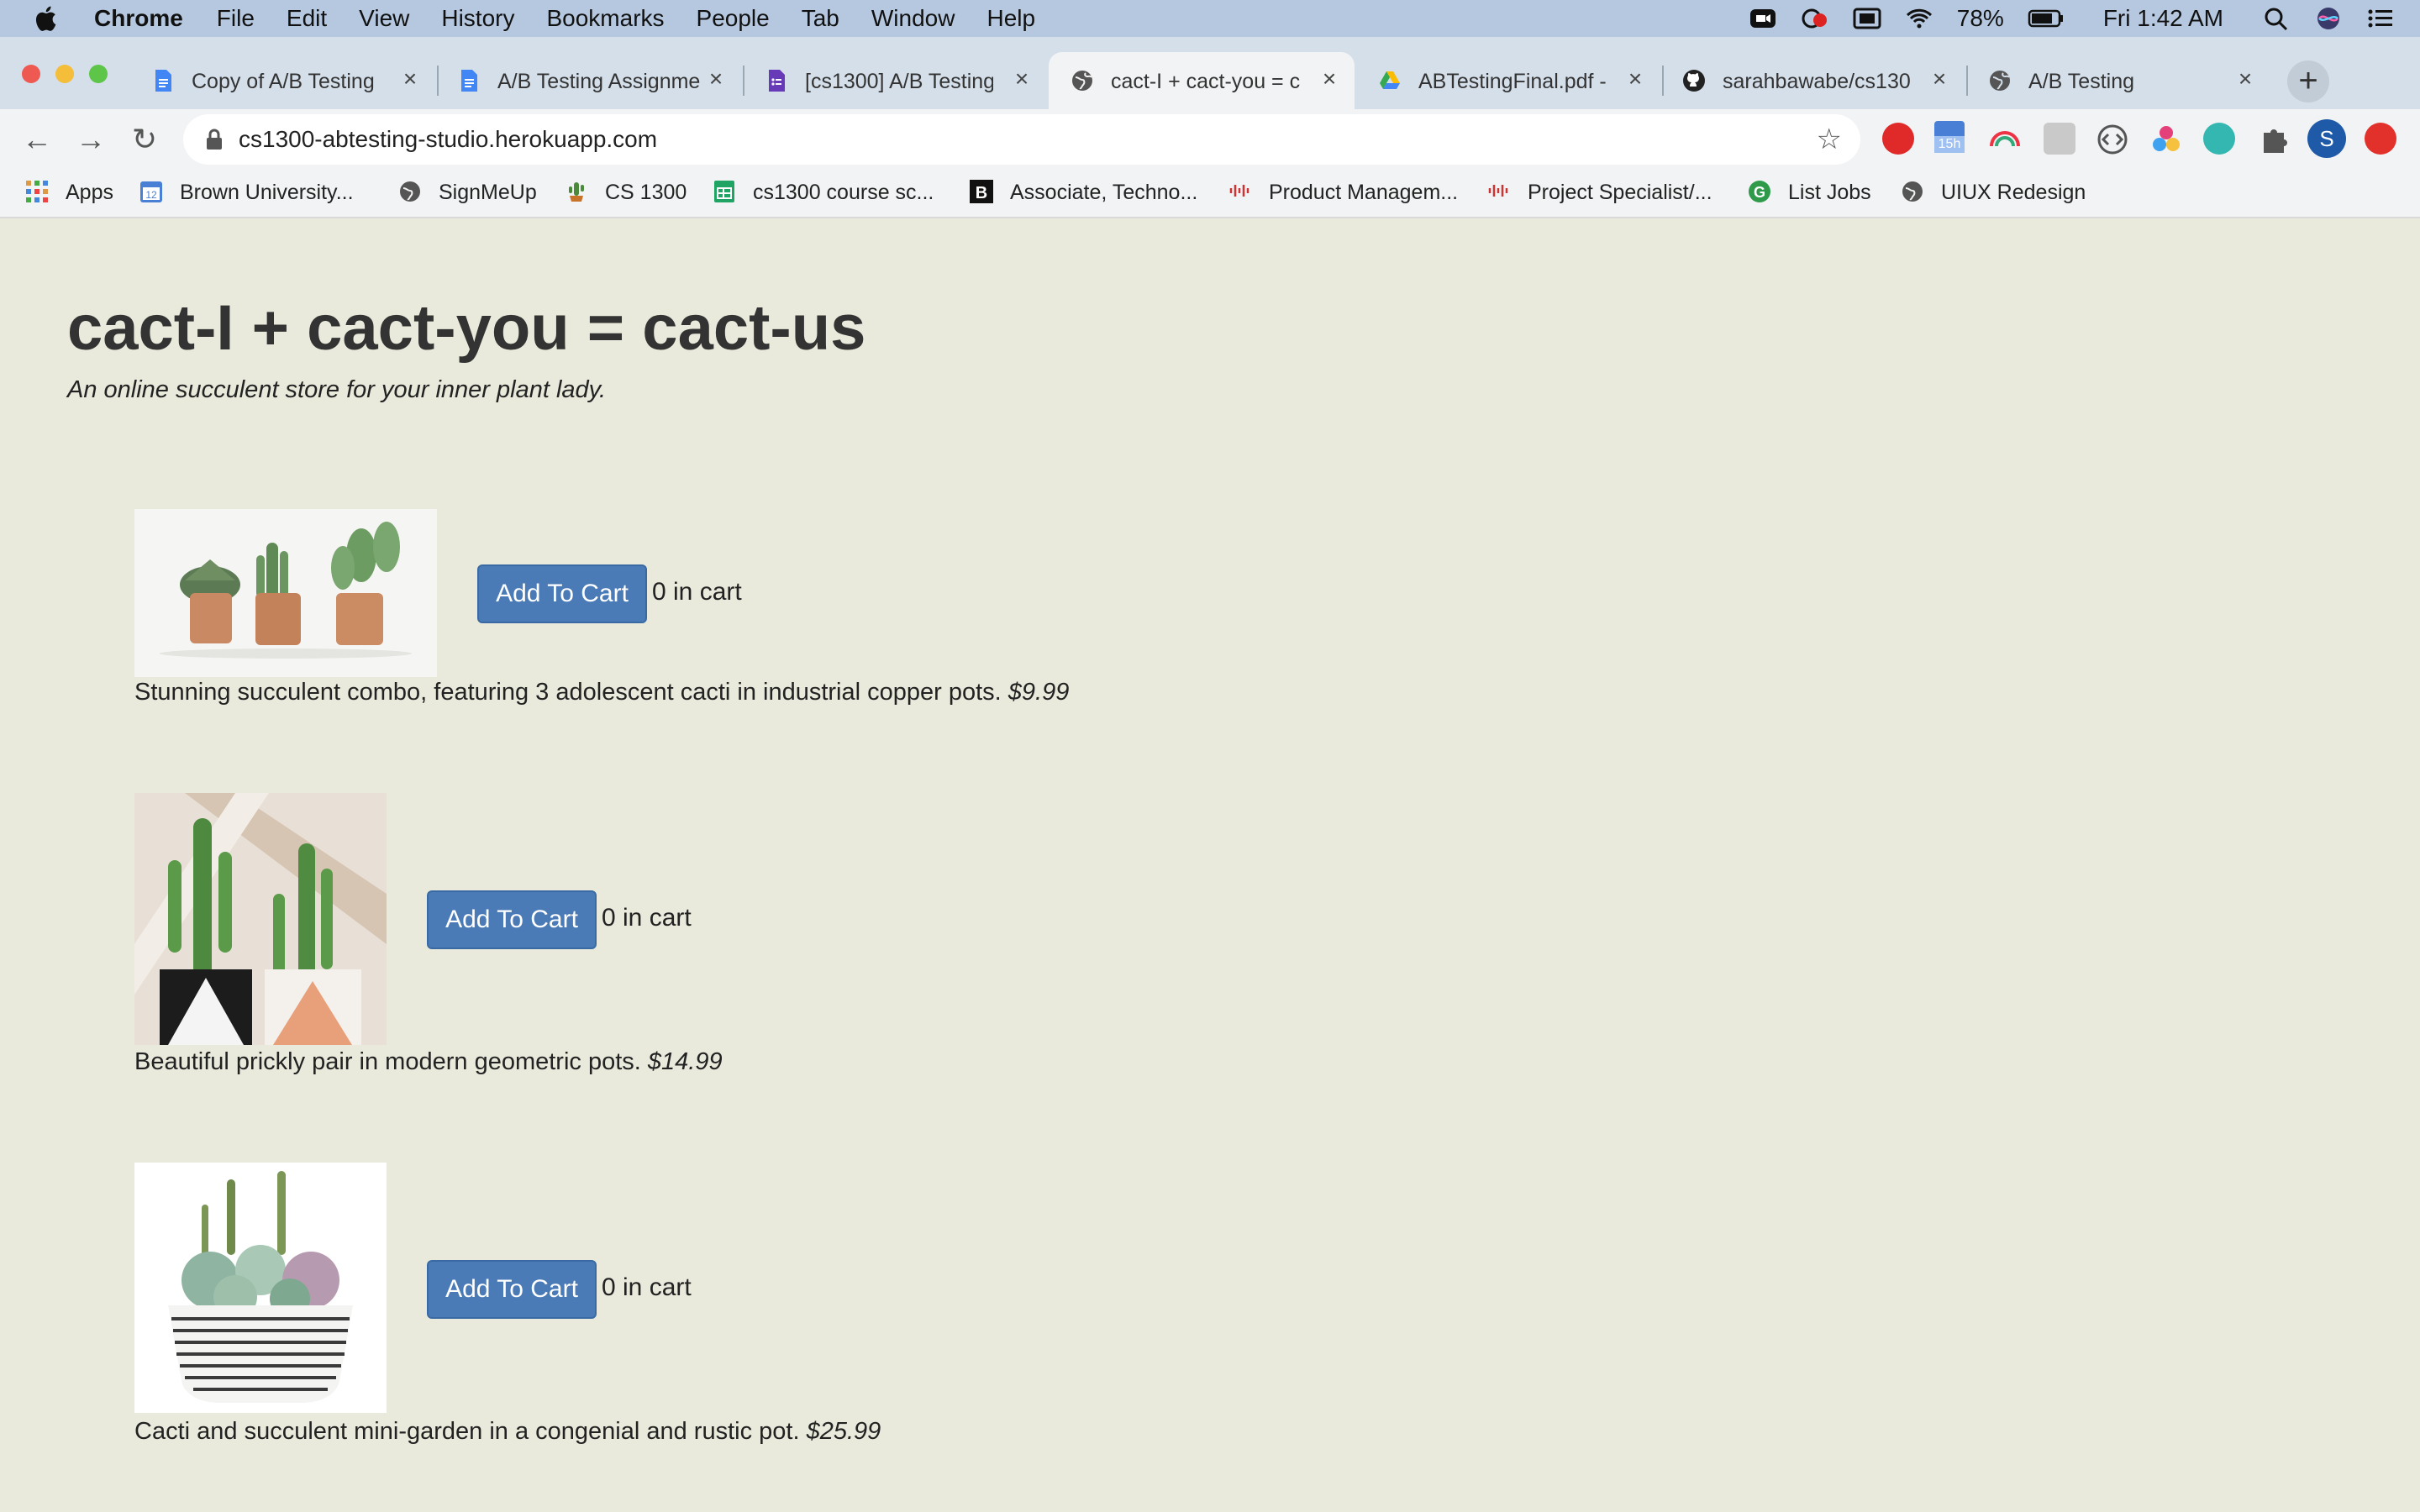 Image resolution: width=2420 pixels, height=1512 pixels. Describe the element at coordinates (64, 74) in the screenshot. I see `window-minimize-button` at that location.